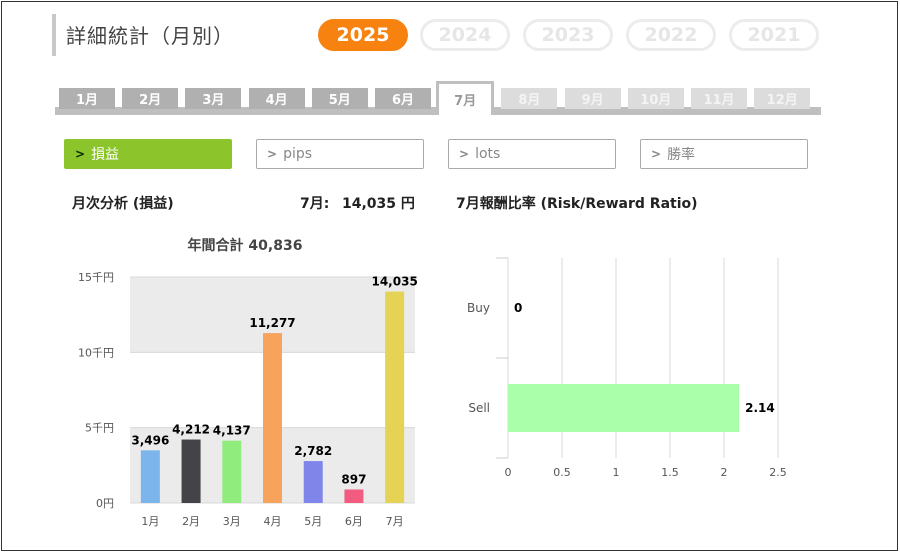  I want to click on bar-value-label: 14,035, so click(394, 282).